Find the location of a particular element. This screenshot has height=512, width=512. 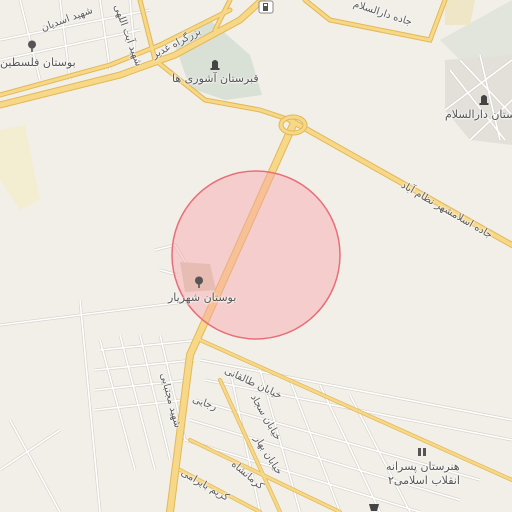

label-bostan-darossalam: بوستان دارالسلام is located at coordinates (478, 114).